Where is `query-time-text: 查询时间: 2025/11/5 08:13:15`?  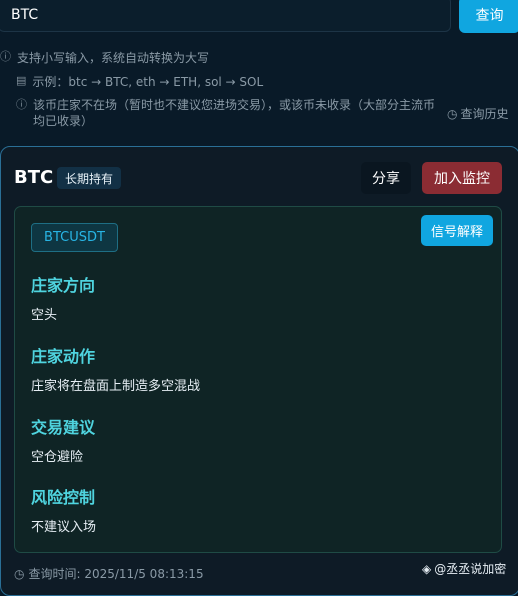 query-time-text: 查询时间: 2025/11/5 08:13:15 is located at coordinates (116, 574).